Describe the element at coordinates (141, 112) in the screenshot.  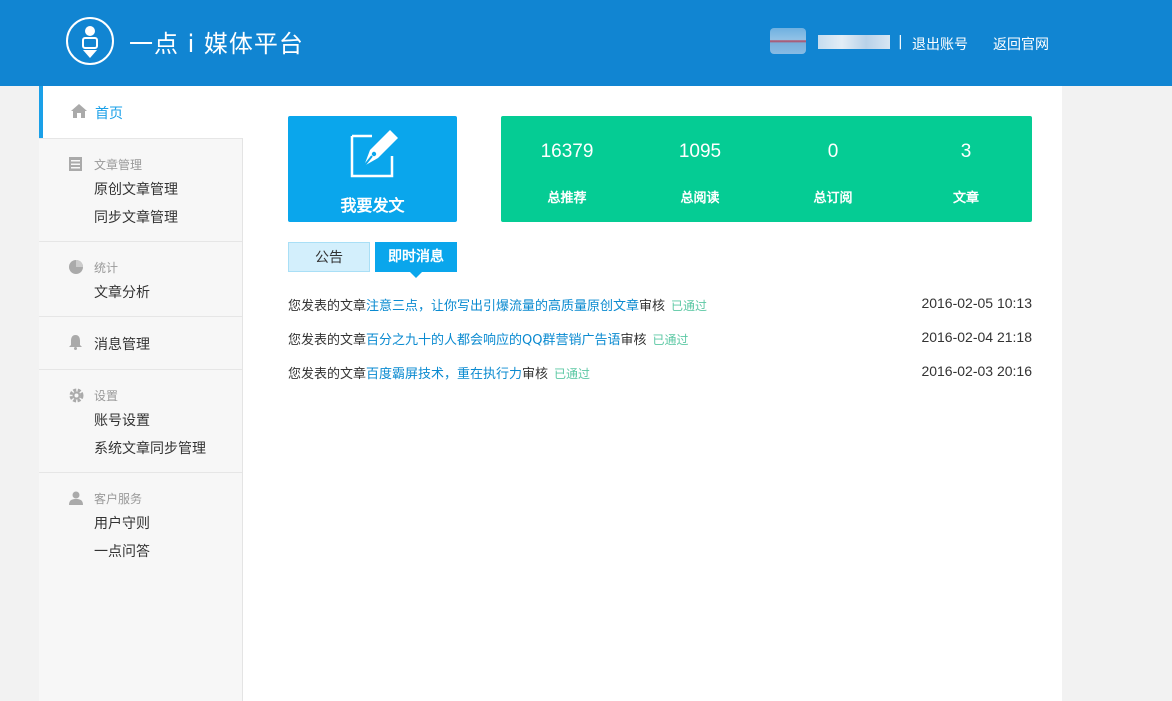
I see `sidebar-item-home: 首页` at that location.